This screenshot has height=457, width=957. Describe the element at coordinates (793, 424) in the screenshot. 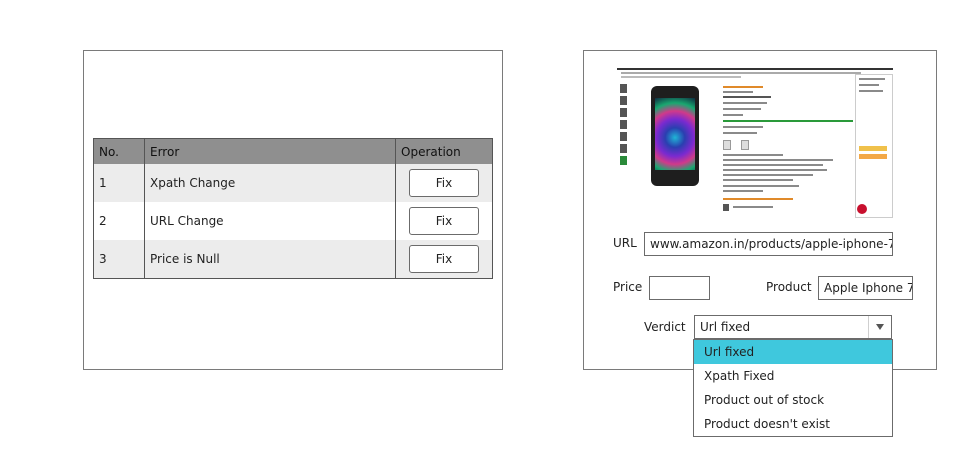

I see `verdict-option-doesnt-exist: Product doesn't exist` at that location.